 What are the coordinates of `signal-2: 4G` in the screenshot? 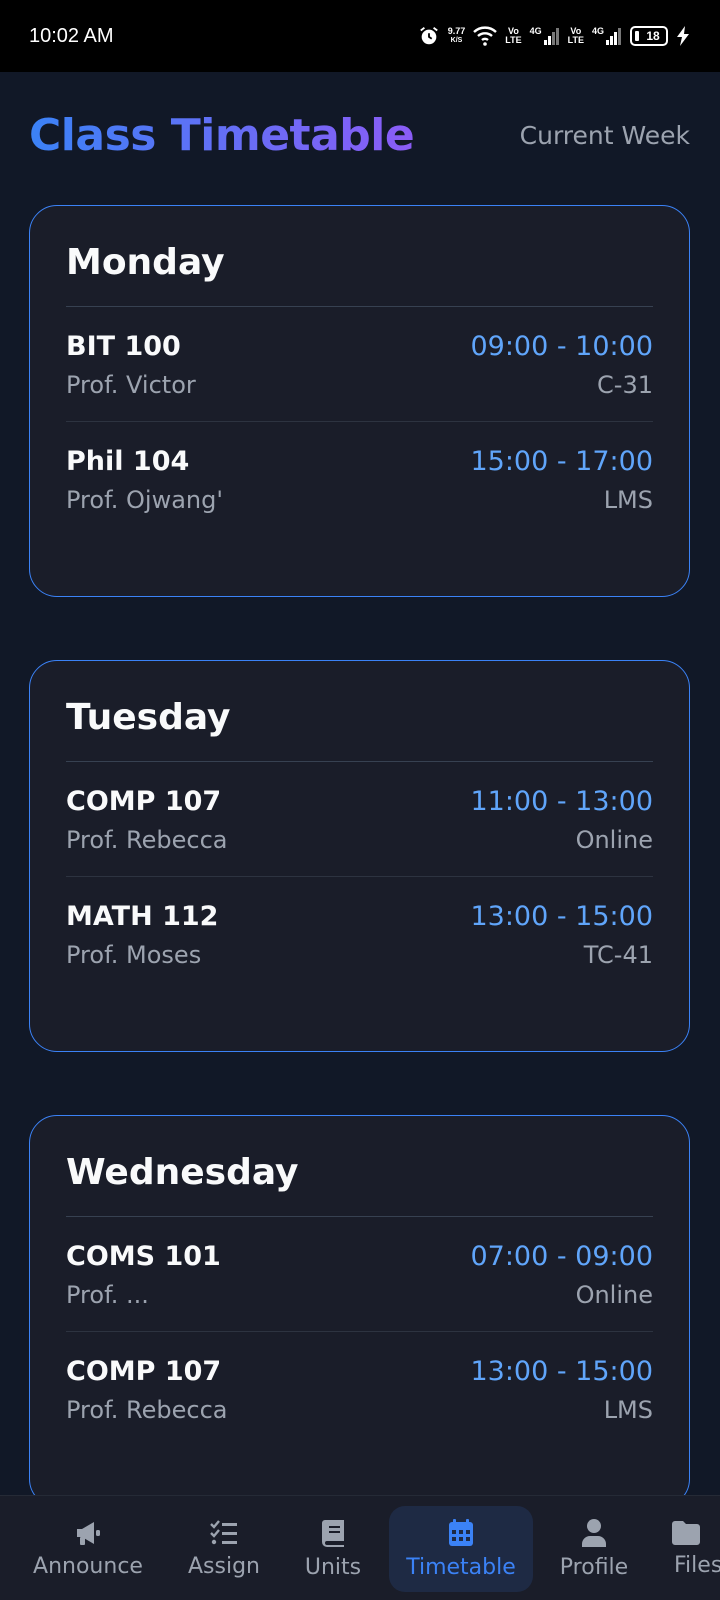 It's located at (607, 36).